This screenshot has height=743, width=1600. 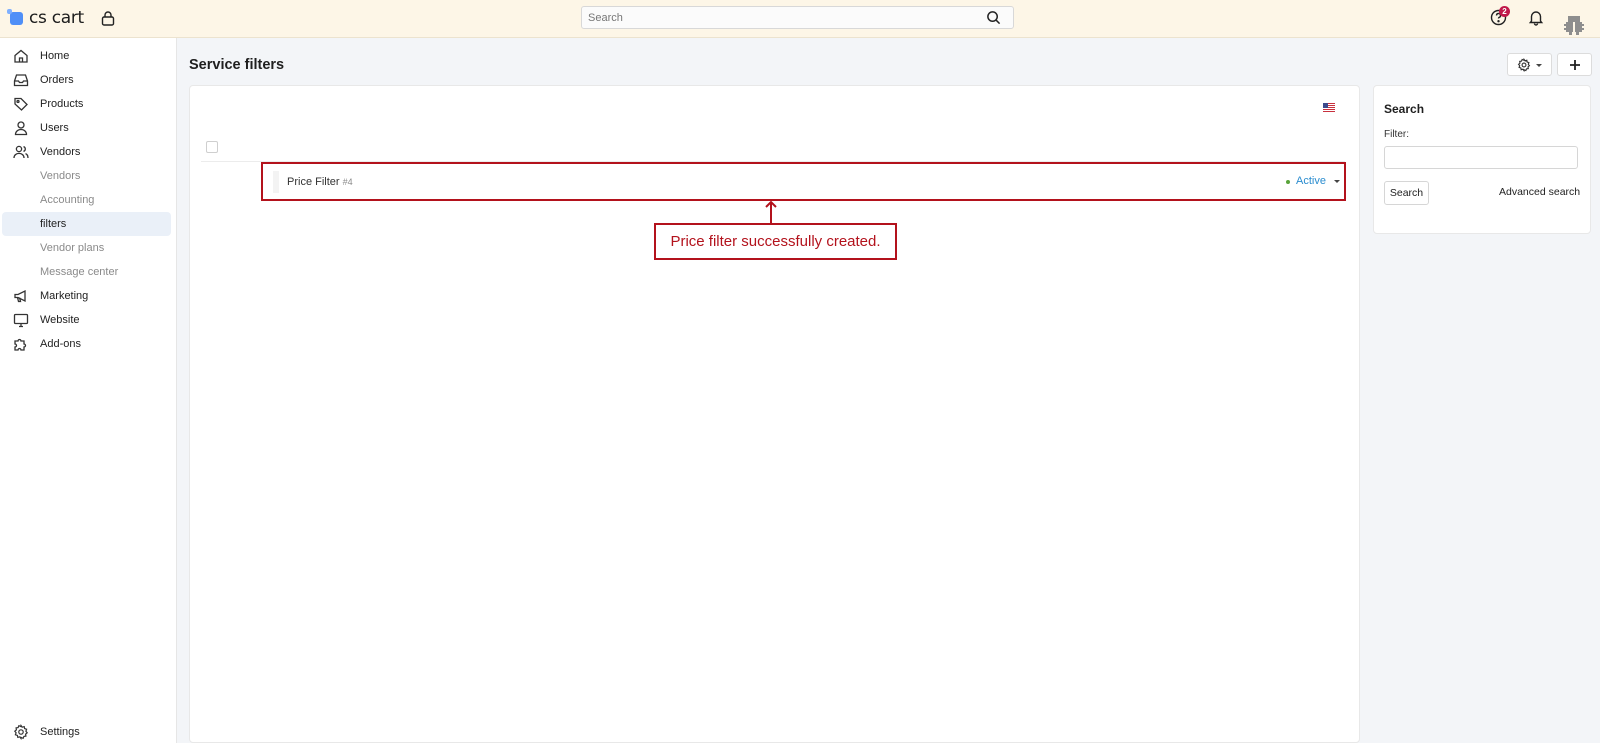 I want to click on sidebar-item-settings: Settings, so click(x=86, y=731).